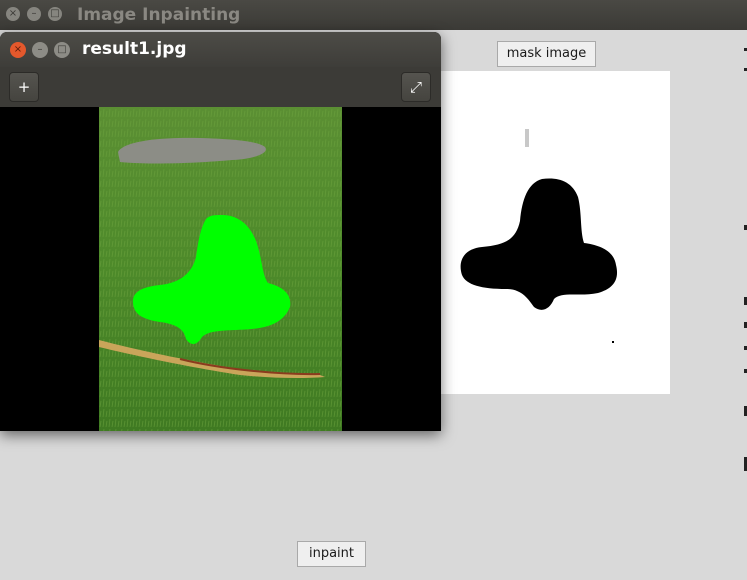 Image resolution: width=747 pixels, height=580 pixels. Describe the element at coordinates (159, 15) in the screenshot. I see `main-window-title: Image Inpainting` at that location.